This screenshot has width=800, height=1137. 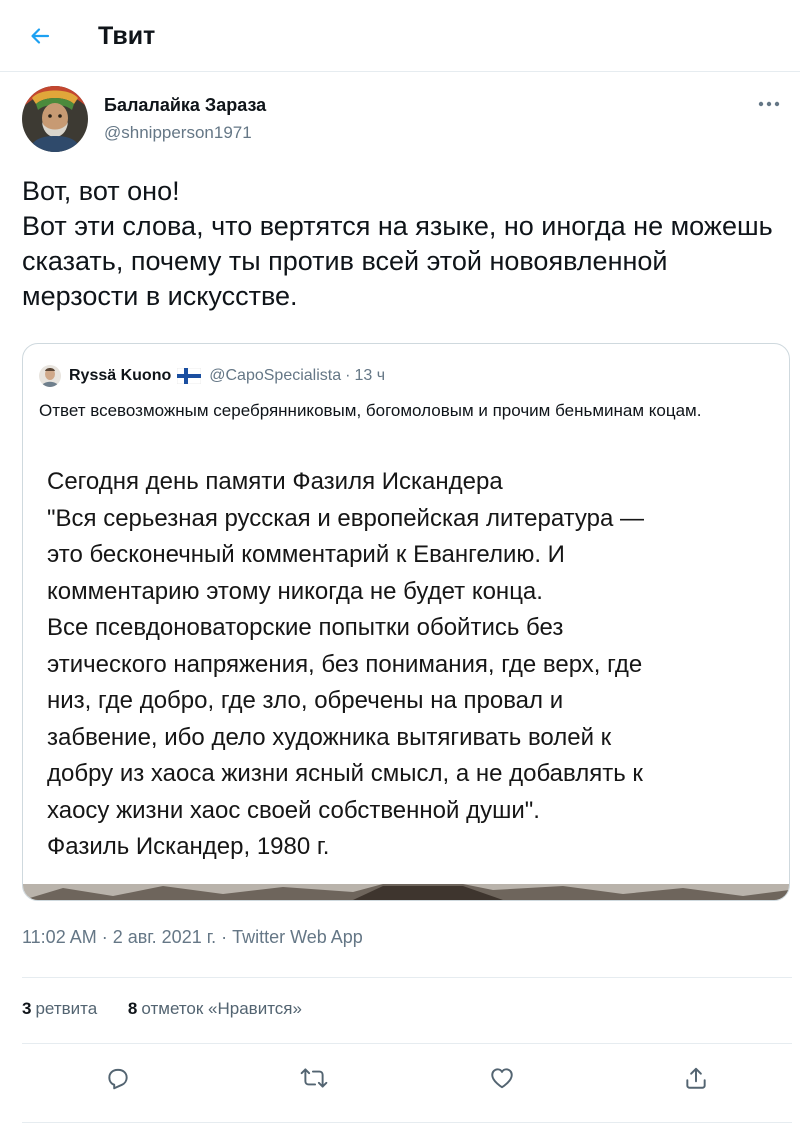 I want to click on more-dots-icon, so click(x=769, y=104).